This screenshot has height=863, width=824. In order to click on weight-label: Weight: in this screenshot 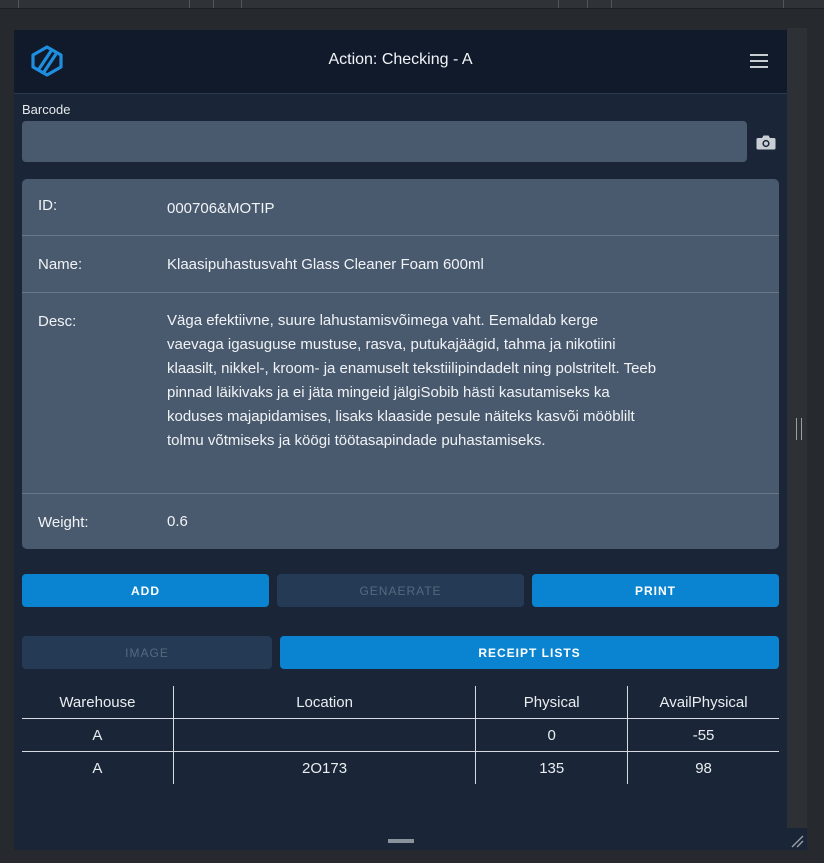, I will do `click(63, 522)`.